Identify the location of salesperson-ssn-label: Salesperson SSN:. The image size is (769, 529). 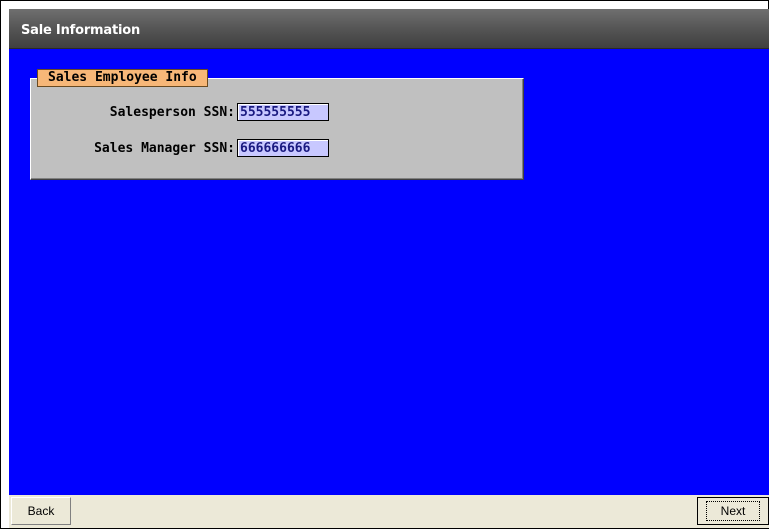
(172, 112).